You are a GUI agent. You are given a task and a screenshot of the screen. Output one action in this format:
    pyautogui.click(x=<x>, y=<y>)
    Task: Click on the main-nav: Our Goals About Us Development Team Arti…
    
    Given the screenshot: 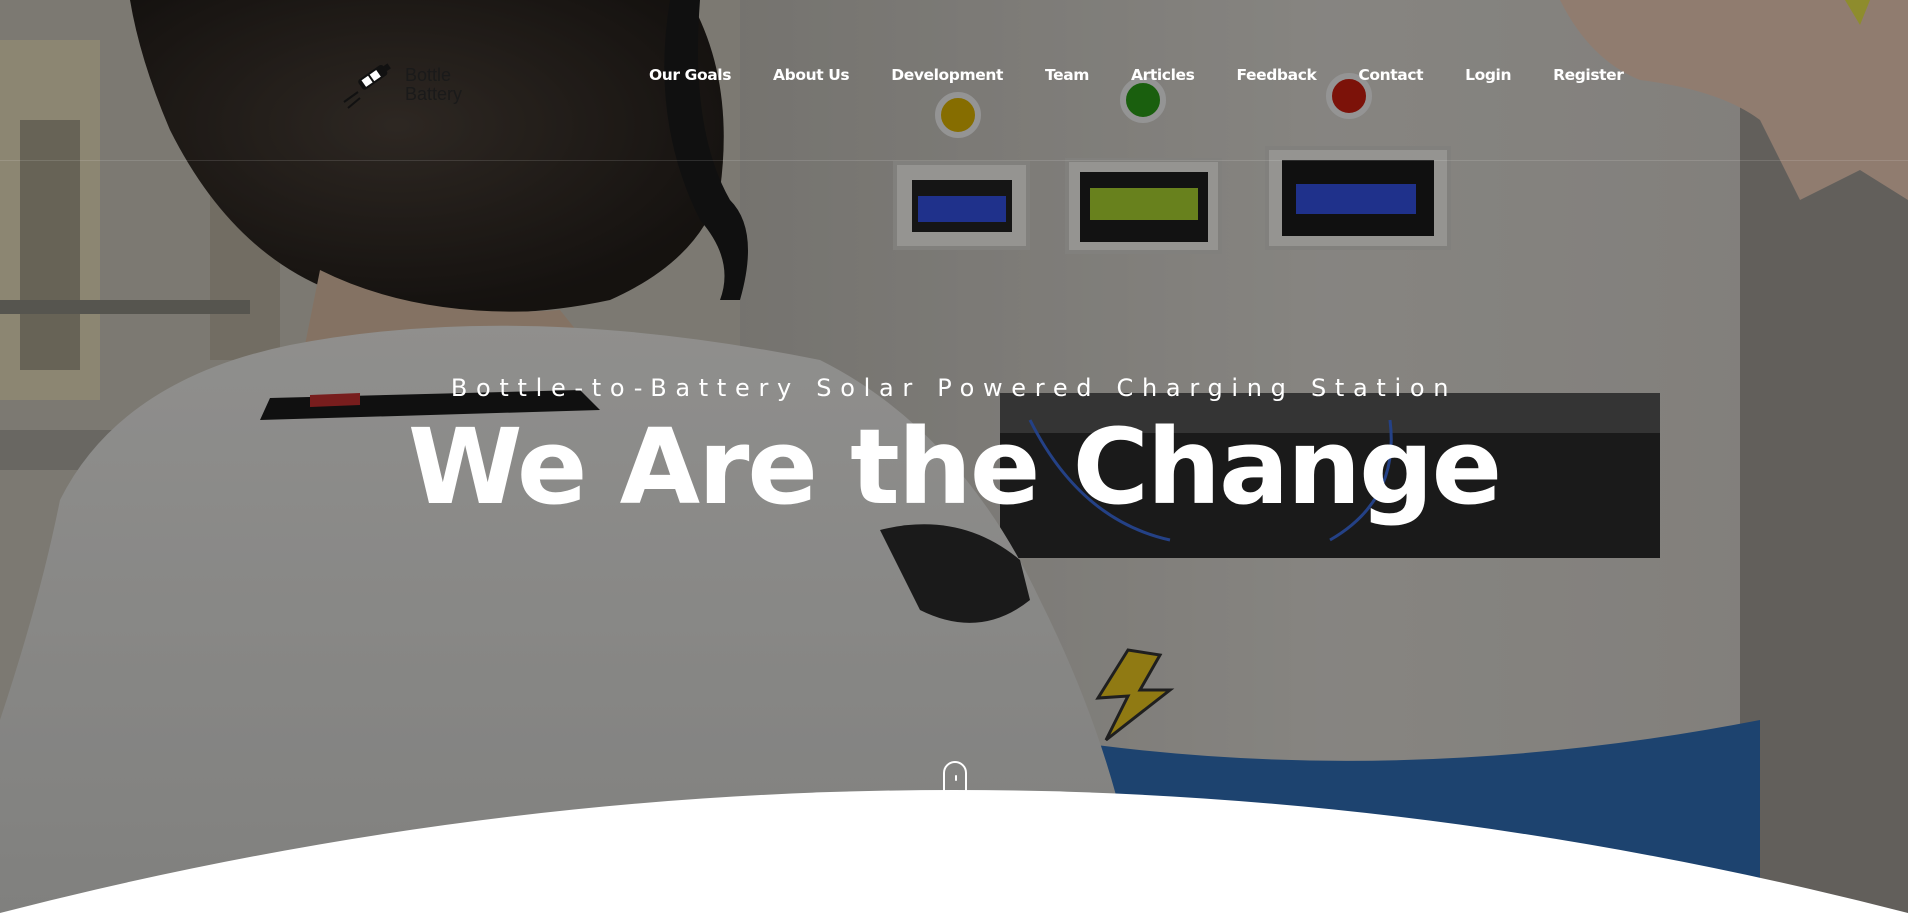 What is the action you would take?
    pyautogui.click(x=1157, y=75)
    